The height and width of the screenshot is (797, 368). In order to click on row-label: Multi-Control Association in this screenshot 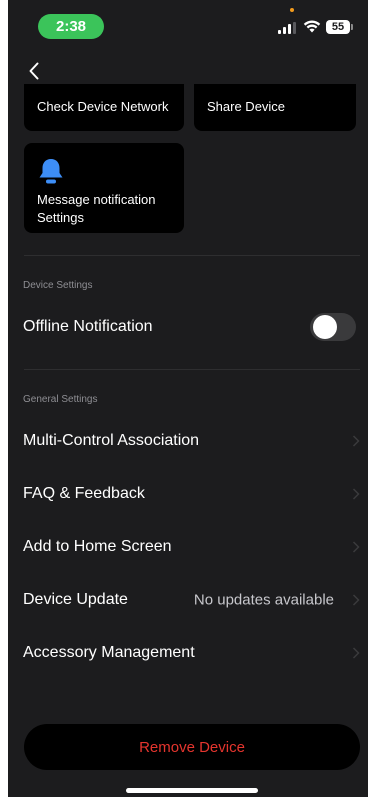, I will do `click(111, 440)`.